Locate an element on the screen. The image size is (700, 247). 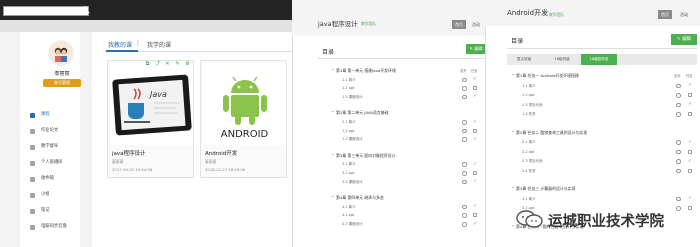
share-icon: ⤴ is located at coordinates (157, 64).